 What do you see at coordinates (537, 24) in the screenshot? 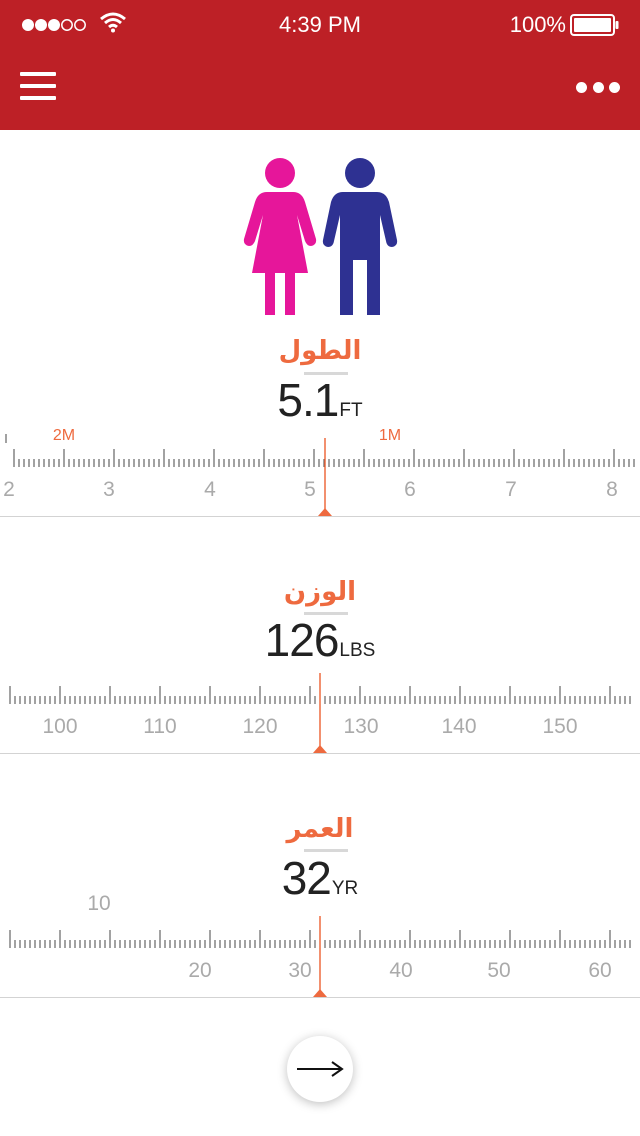
I see `battery-percentage: 100%` at bounding box center [537, 24].